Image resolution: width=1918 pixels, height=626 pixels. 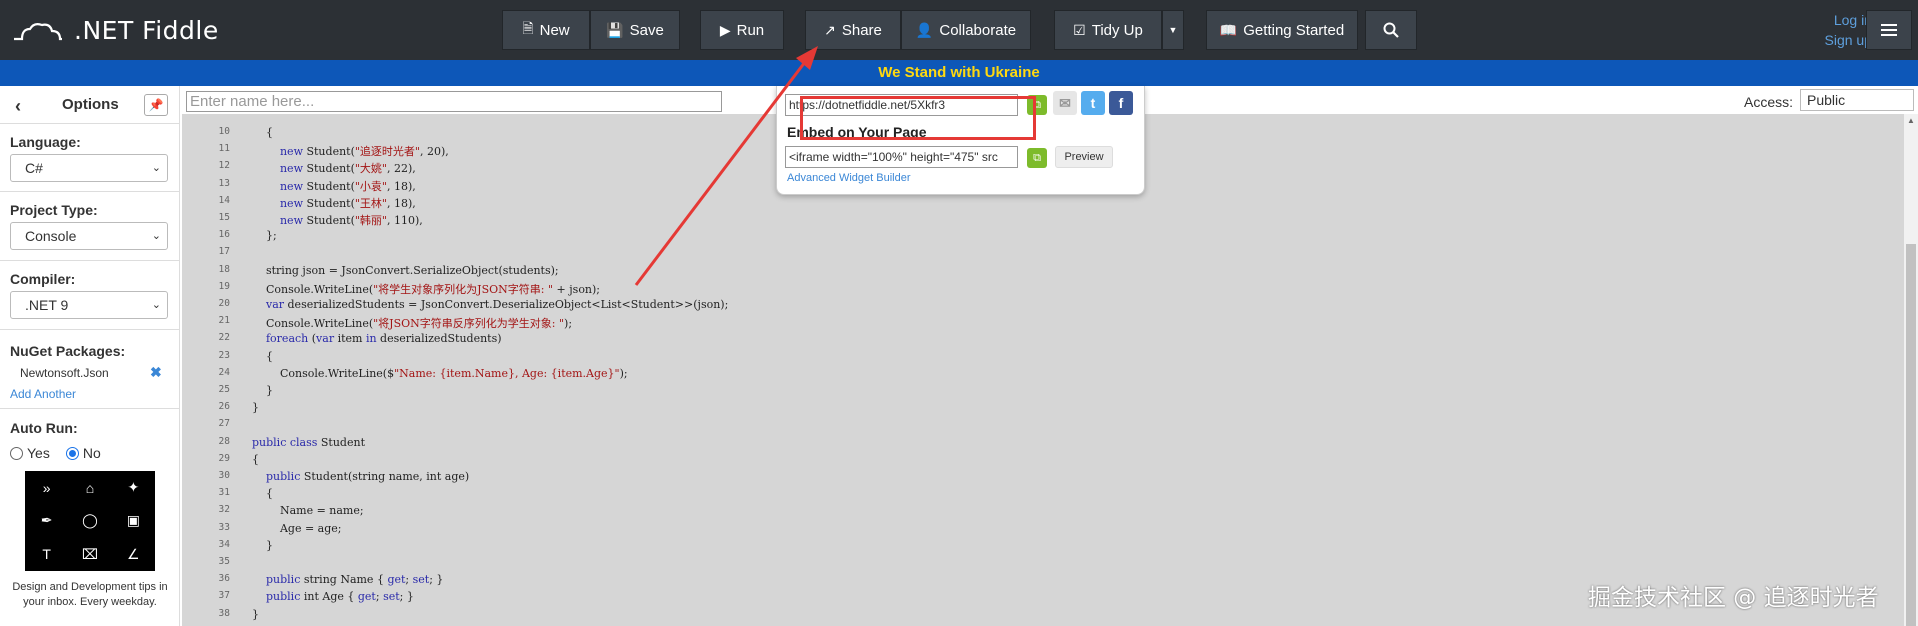 I want to click on project-type-select: Console ⌄, so click(x=89, y=236).